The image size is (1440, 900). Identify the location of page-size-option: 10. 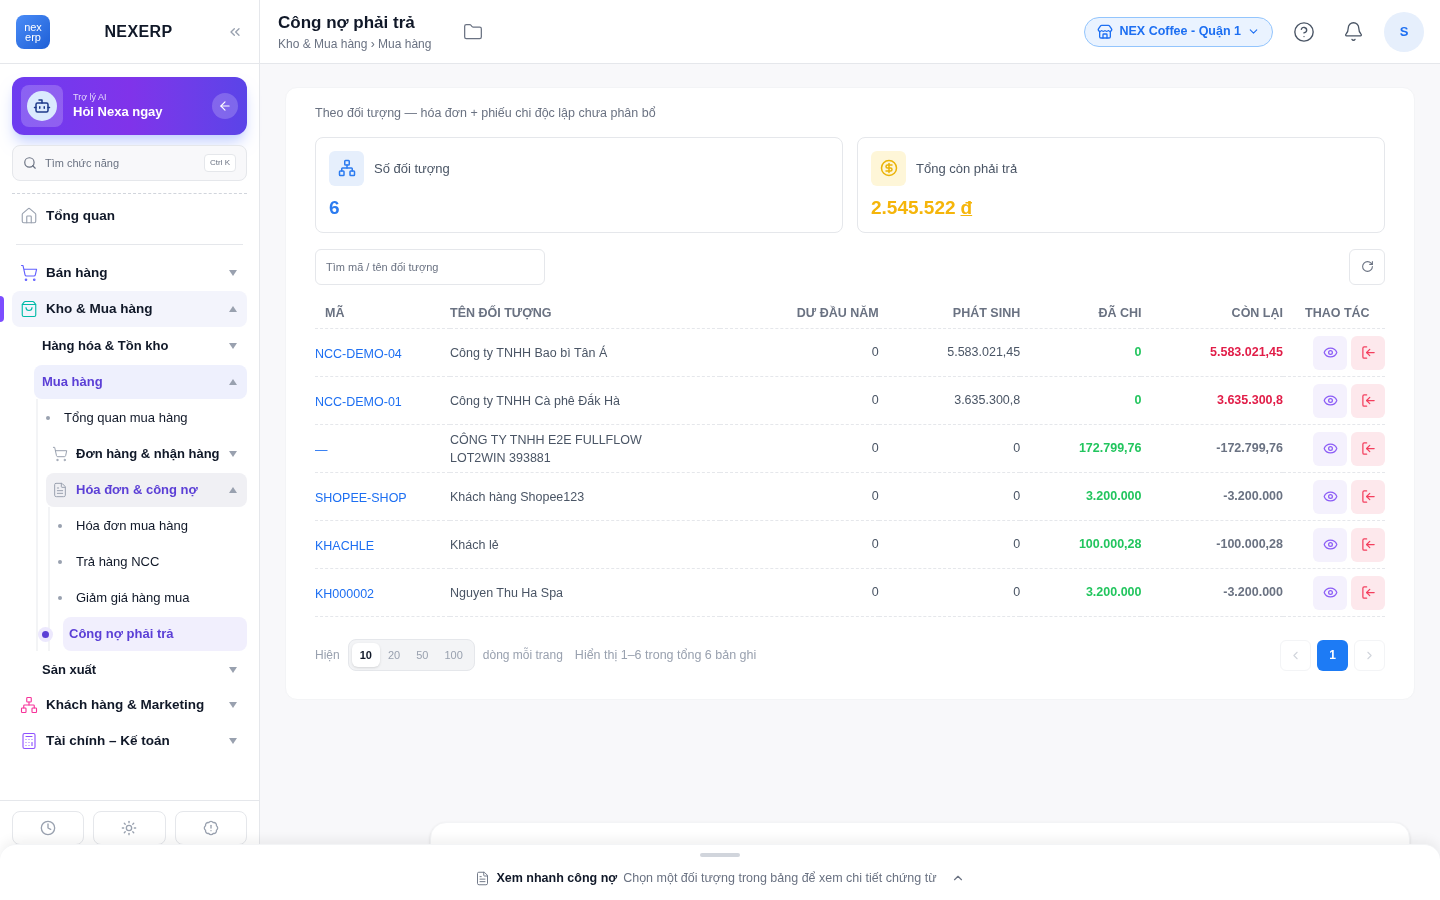
(365, 655).